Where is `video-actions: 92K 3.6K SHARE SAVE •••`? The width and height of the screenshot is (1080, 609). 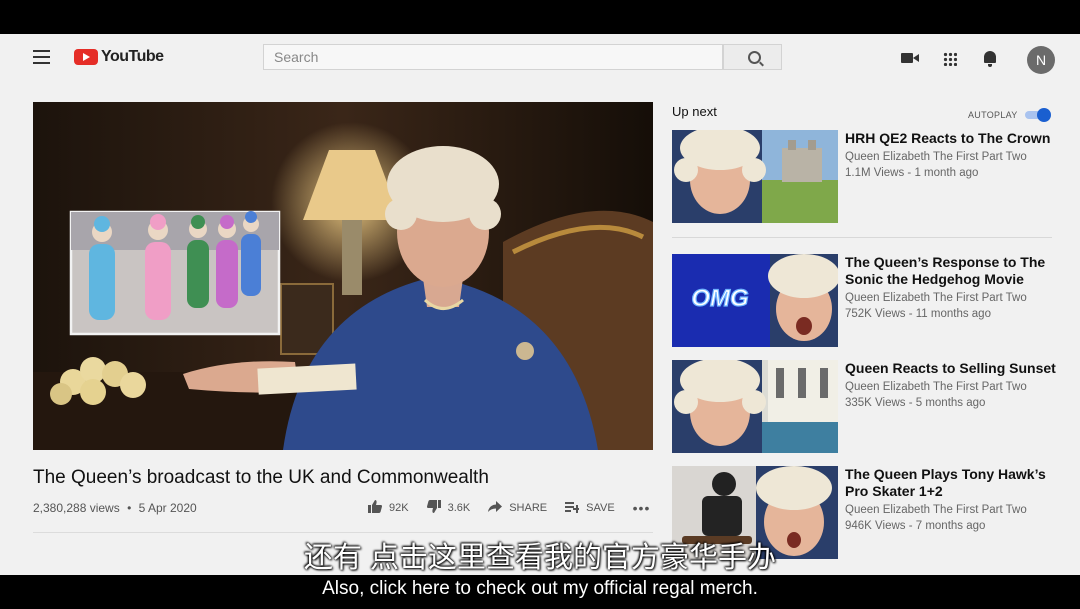
video-actions: 92K 3.6K SHARE SAVE ••• is located at coordinates (509, 508).